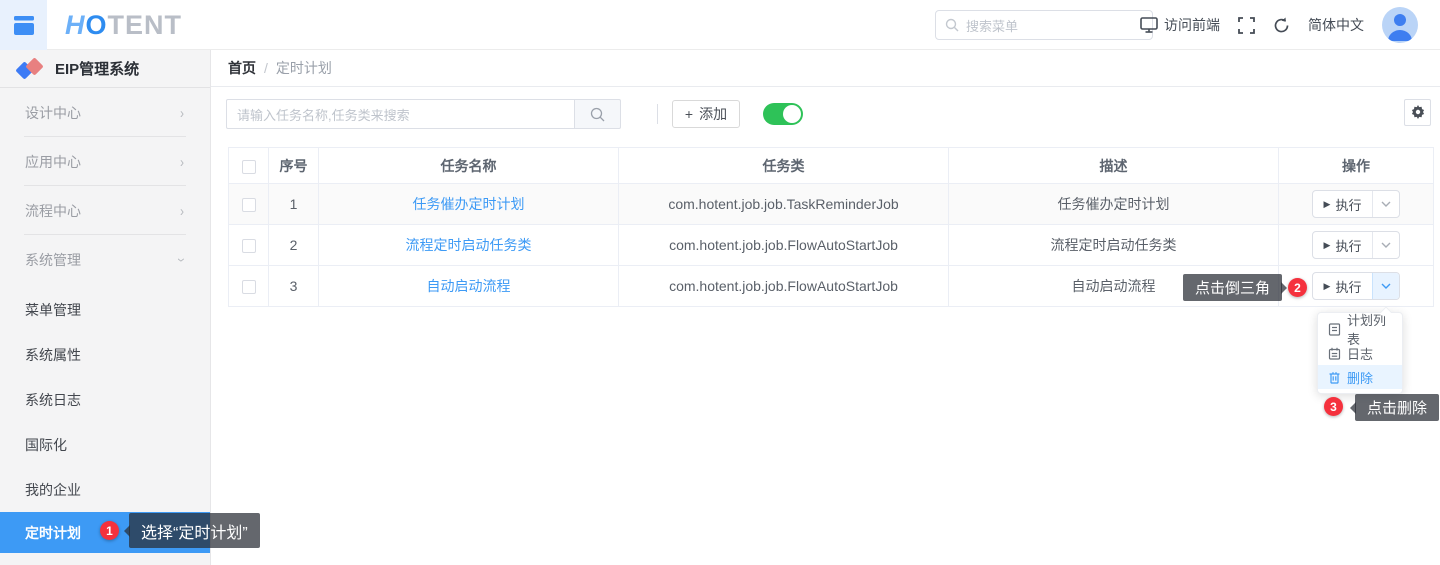  What do you see at coordinates (53, 259) in the screenshot?
I see `sidebar-group-label: 系统管理` at bounding box center [53, 259].